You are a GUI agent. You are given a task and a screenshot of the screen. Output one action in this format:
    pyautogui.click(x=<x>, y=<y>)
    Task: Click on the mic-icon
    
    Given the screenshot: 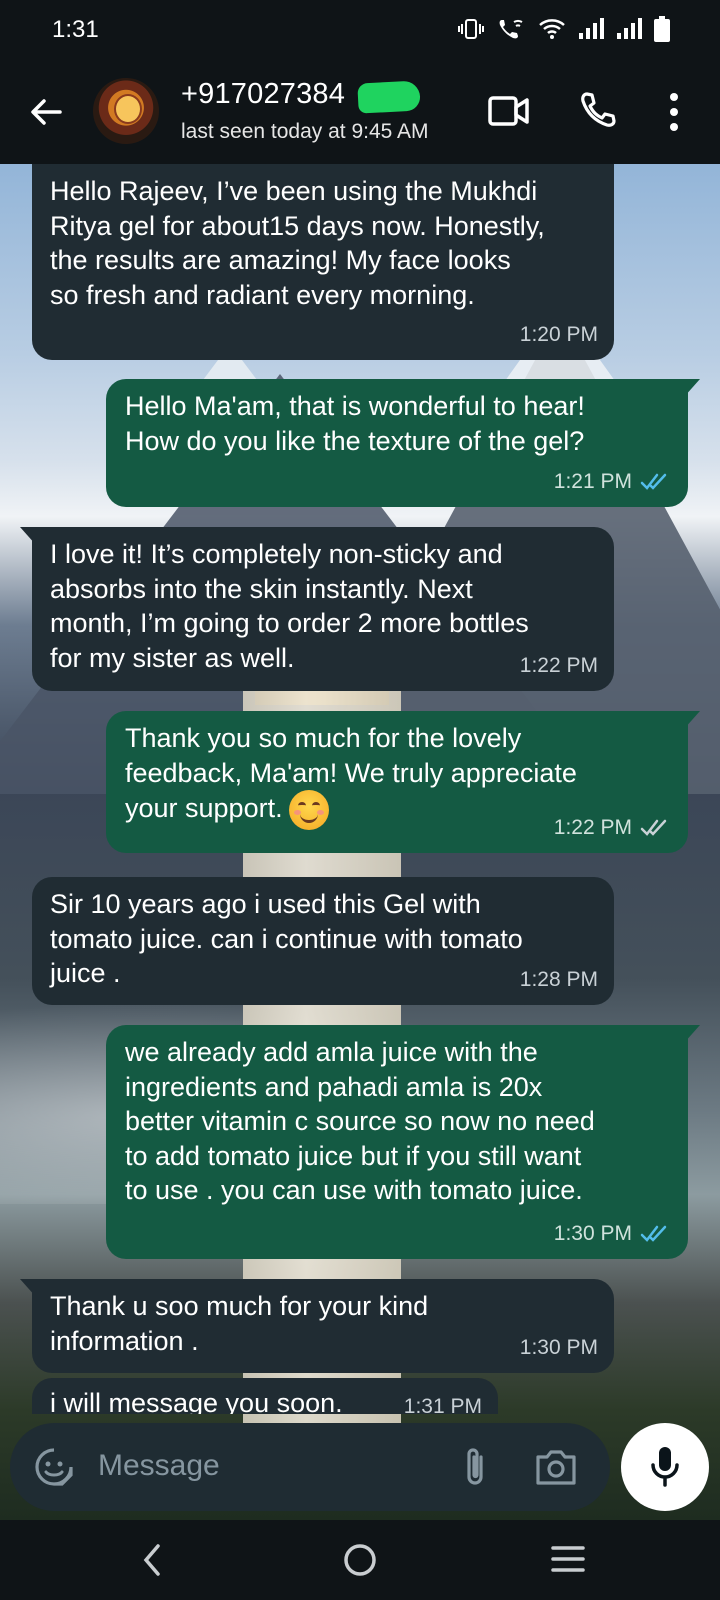 What is the action you would take?
    pyautogui.click(x=665, y=1467)
    